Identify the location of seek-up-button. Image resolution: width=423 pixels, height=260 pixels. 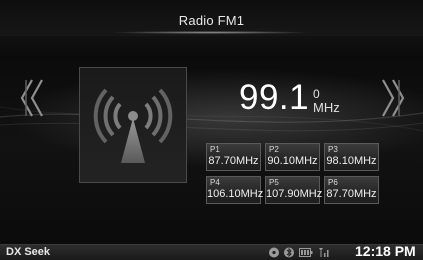
(391, 98).